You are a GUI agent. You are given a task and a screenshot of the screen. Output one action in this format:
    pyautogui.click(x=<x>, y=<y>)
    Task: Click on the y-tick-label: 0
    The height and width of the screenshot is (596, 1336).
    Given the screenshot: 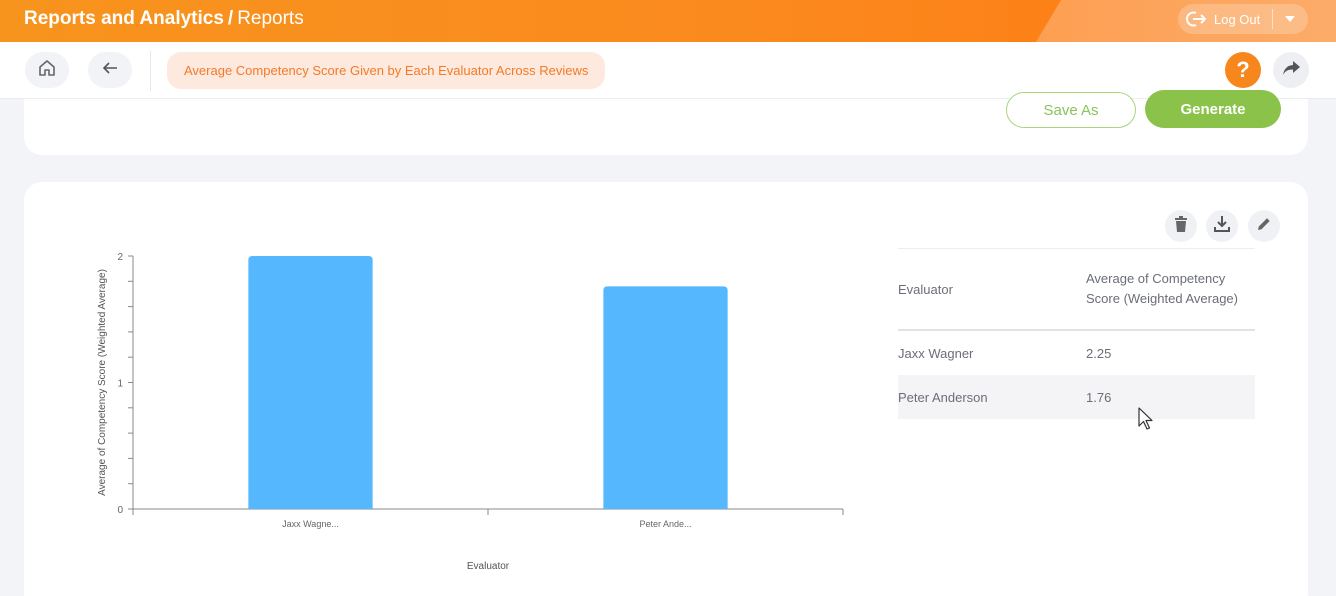 What is the action you would take?
    pyautogui.click(x=120, y=510)
    